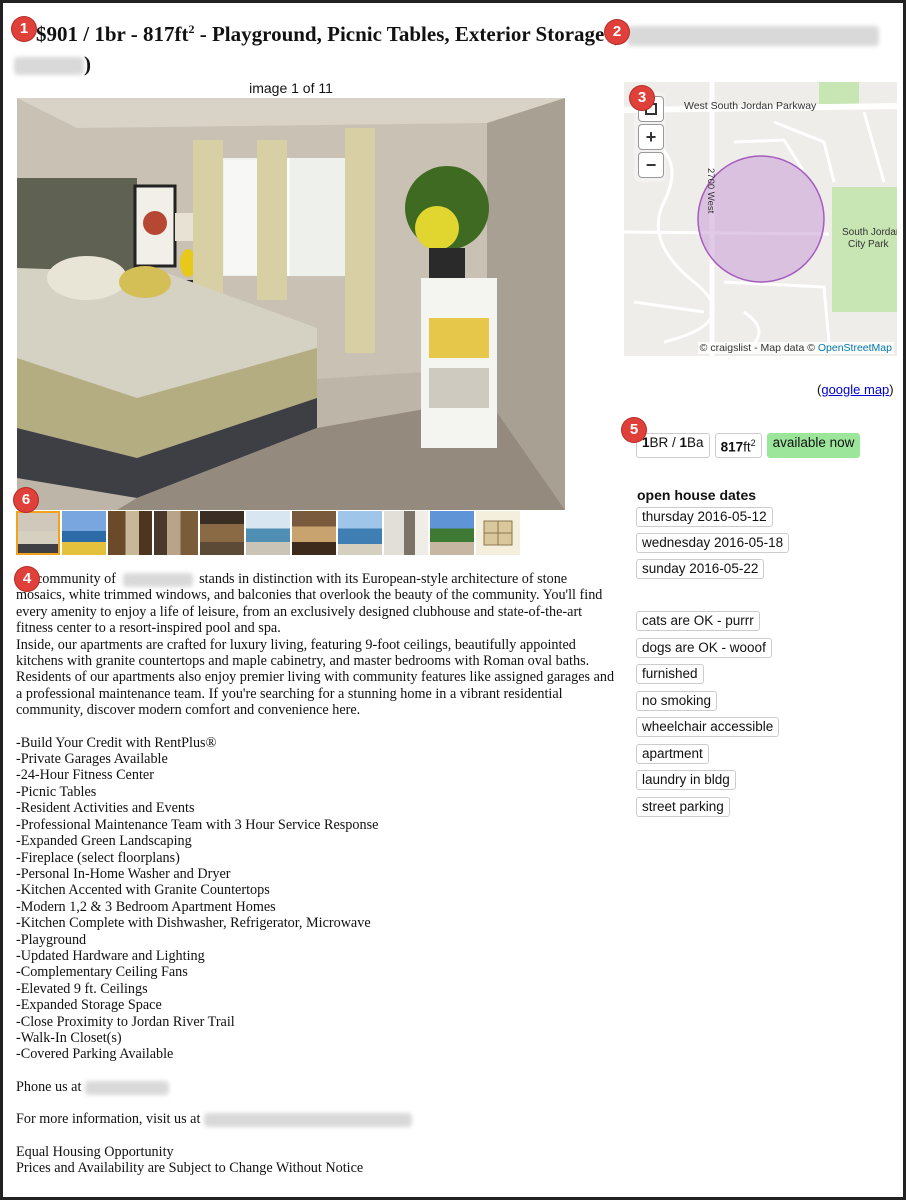  I want to click on open-house-heading: open house dates, so click(697, 495).